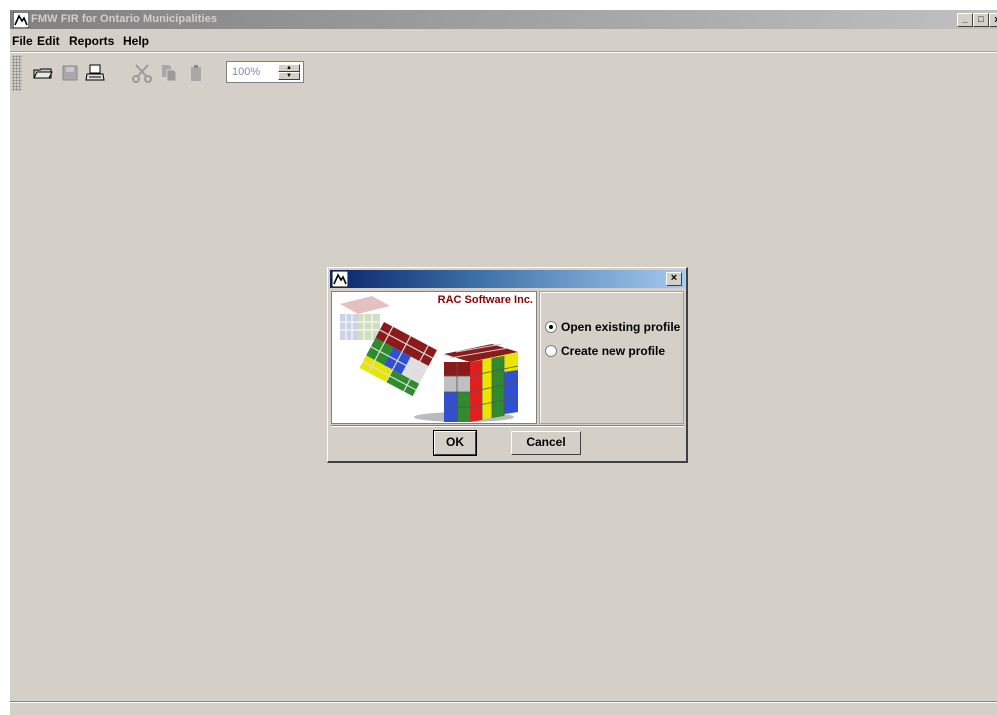 The image size is (997, 715). What do you see at coordinates (507, 426) in the screenshot?
I see `dialog-divider` at bounding box center [507, 426].